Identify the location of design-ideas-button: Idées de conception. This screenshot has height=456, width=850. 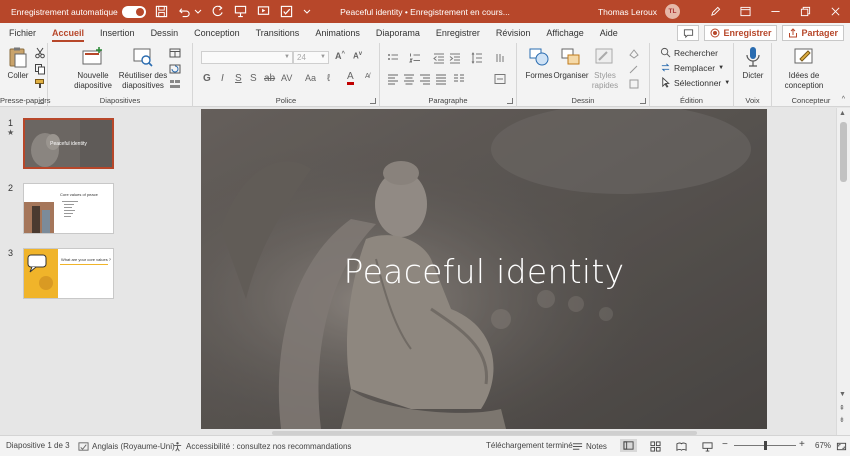
(804, 68).